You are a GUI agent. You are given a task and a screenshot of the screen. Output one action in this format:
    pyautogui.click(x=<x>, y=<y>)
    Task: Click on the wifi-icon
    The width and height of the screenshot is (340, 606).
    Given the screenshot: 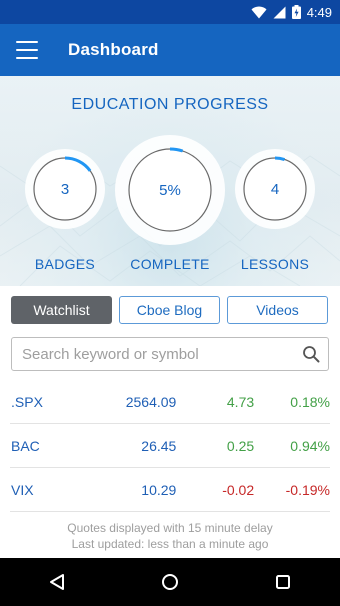 What is the action you would take?
    pyautogui.click(x=259, y=12)
    